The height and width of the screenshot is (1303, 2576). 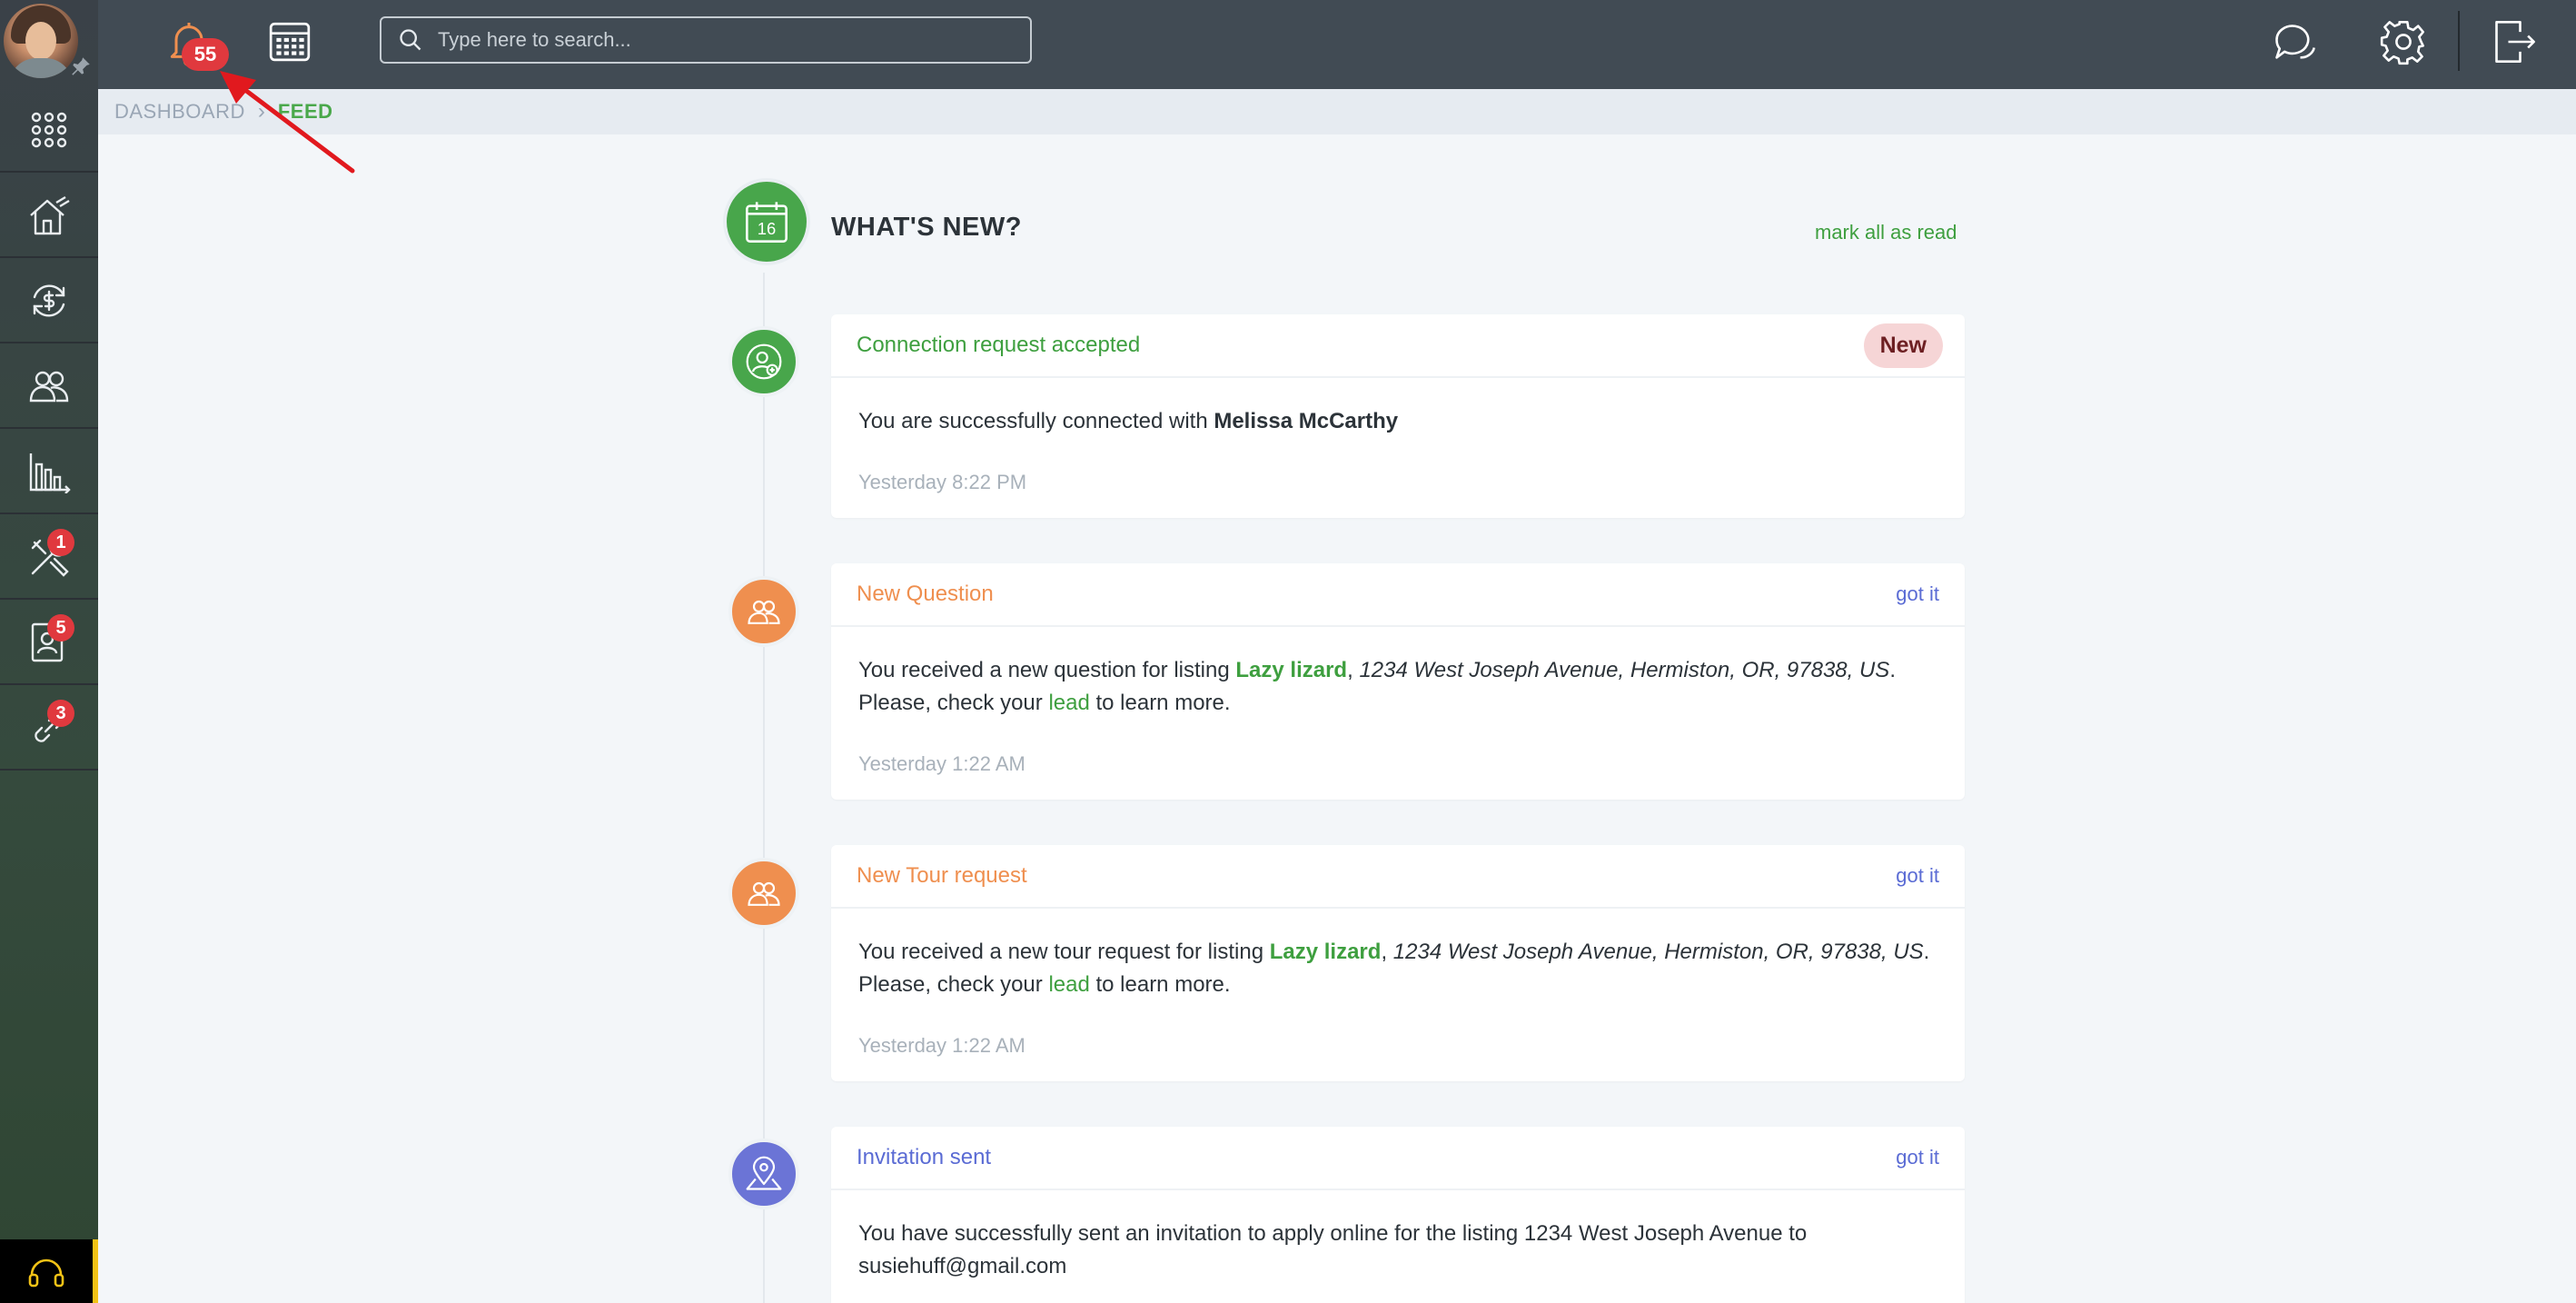 What do you see at coordinates (999, 345) in the screenshot?
I see `card-title: Connection request accepted` at bounding box center [999, 345].